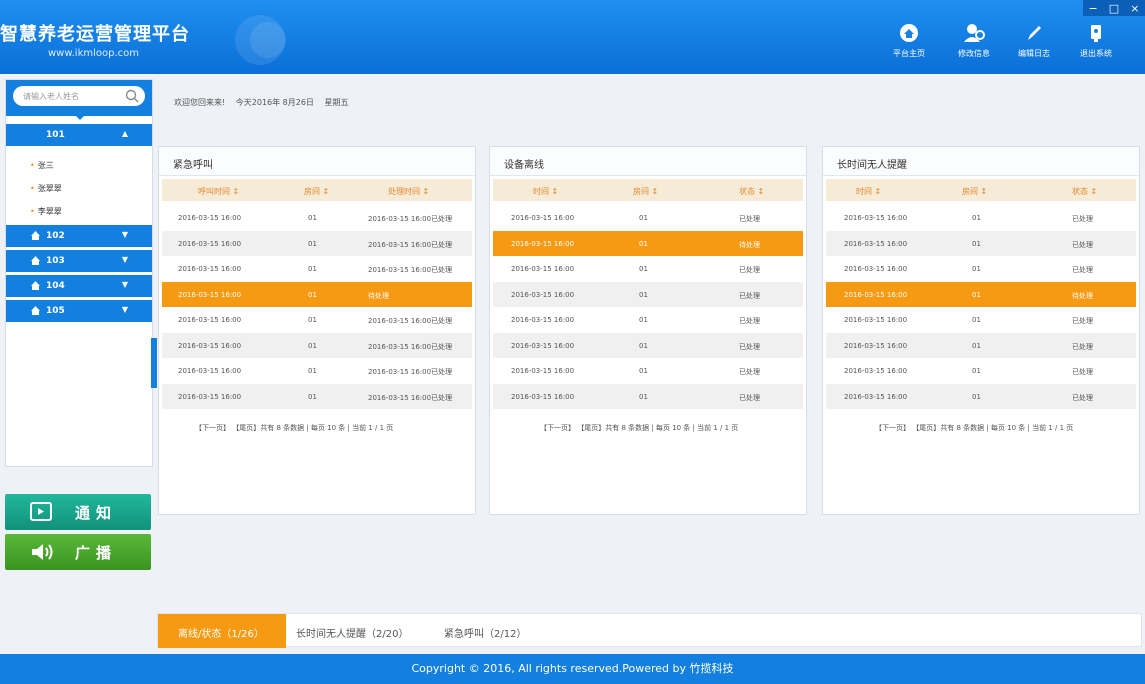 The height and width of the screenshot is (684, 1145). Describe the element at coordinates (78, 512) in the screenshot. I see `notify-button: 通知` at that location.